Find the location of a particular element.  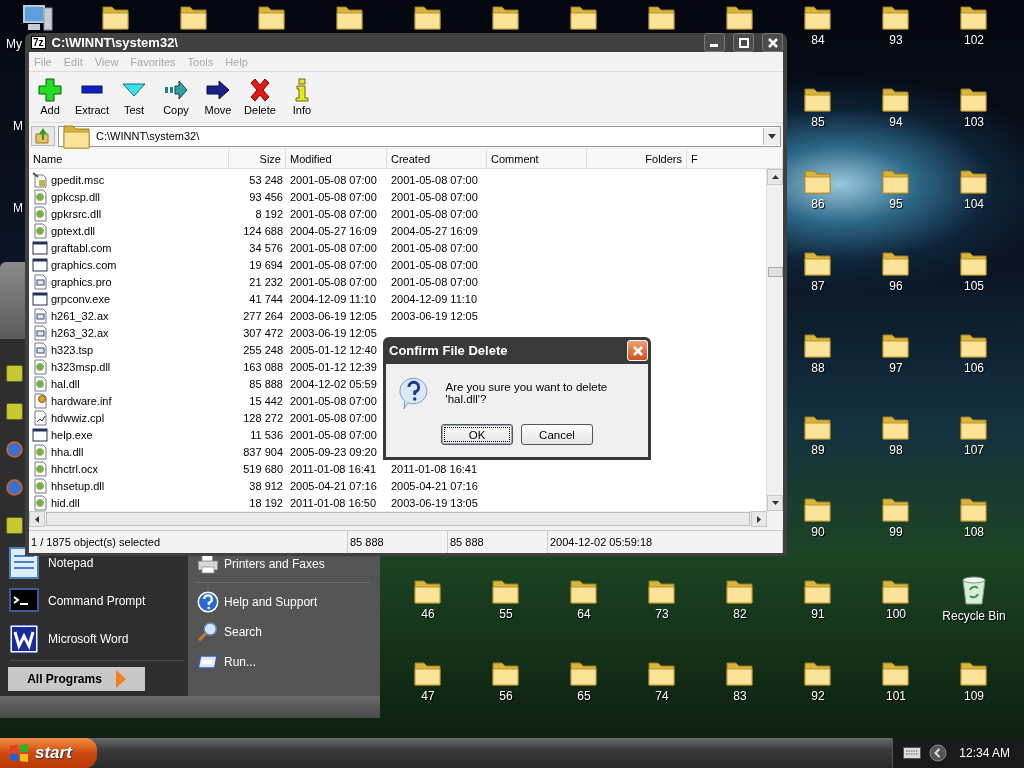

all-programs-button: All Programs is located at coordinates (76, 679).